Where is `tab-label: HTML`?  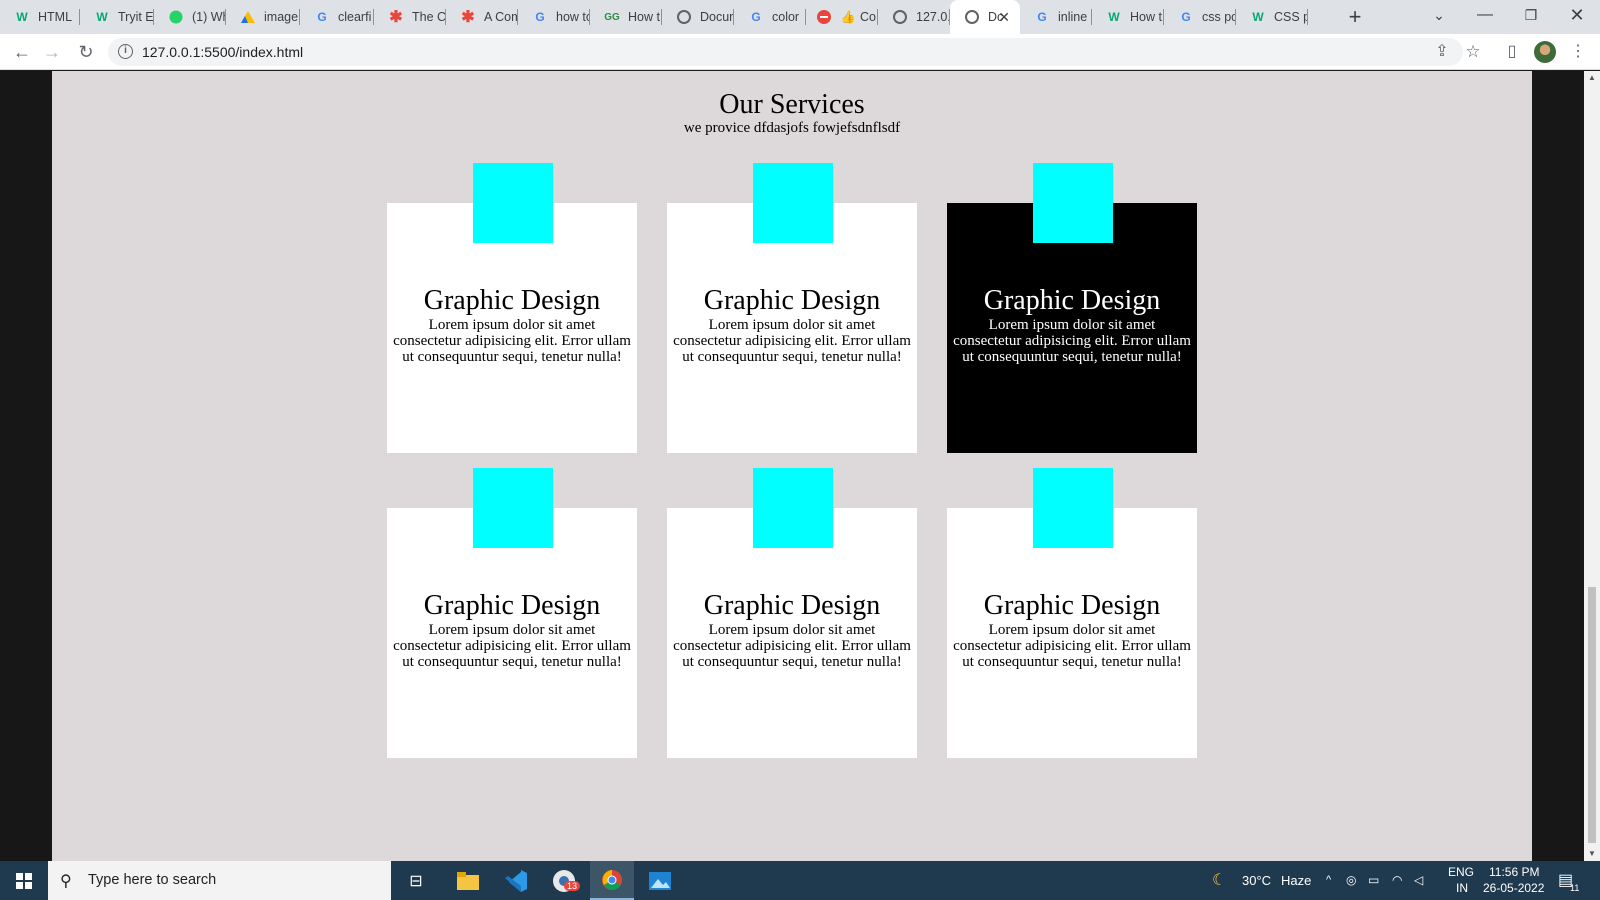
tab-label: HTML is located at coordinates (55, 17).